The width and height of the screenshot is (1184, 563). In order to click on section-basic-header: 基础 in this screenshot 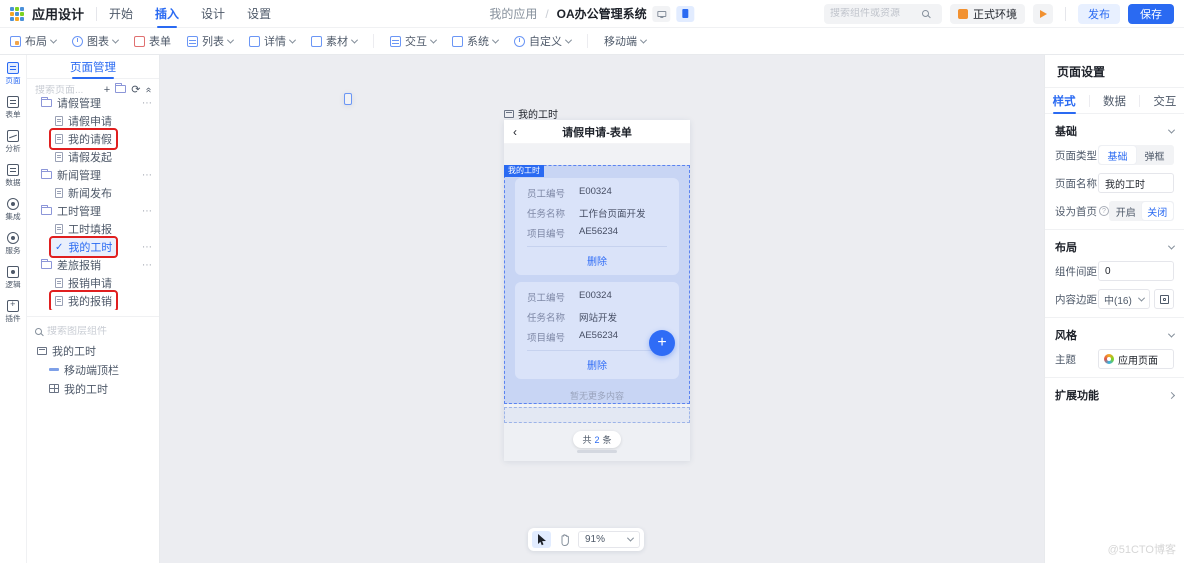, I will do `click(1115, 129)`.